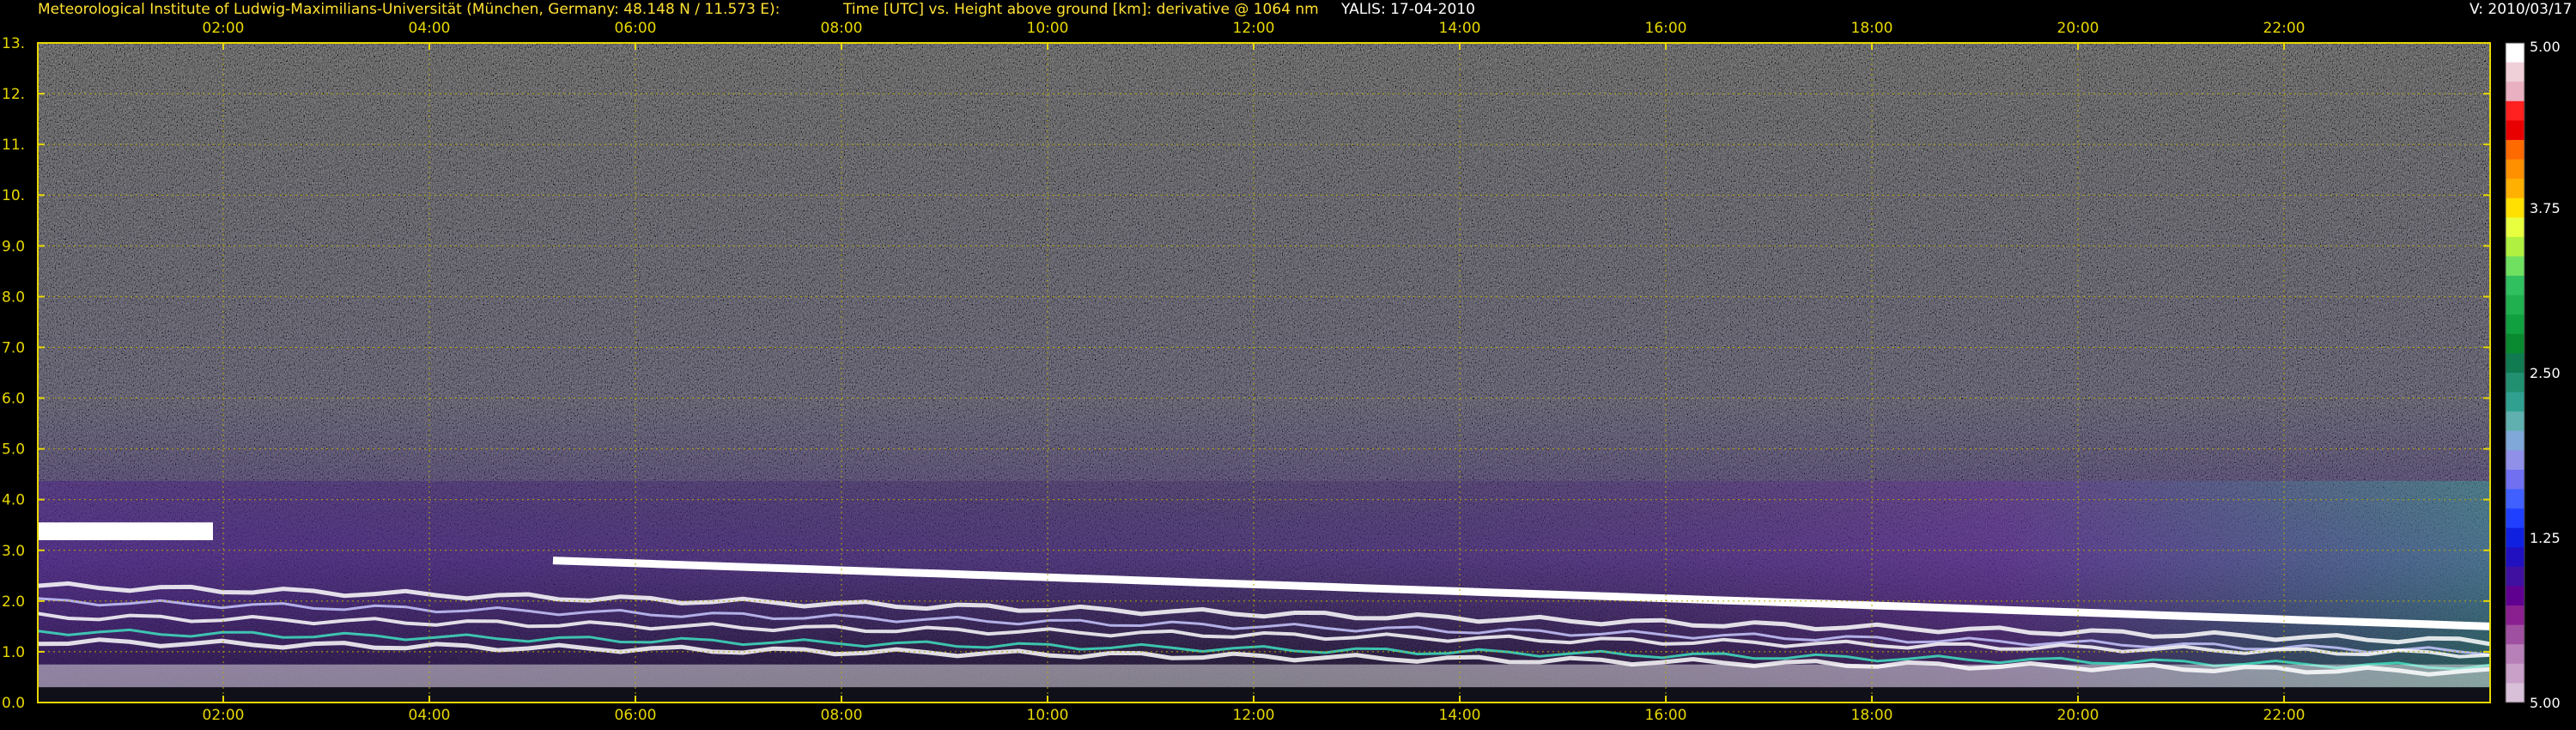 The height and width of the screenshot is (730, 2576). What do you see at coordinates (1254, 715) in the screenshot?
I see `x-tick-label: 12:00` at bounding box center [1254, 715].